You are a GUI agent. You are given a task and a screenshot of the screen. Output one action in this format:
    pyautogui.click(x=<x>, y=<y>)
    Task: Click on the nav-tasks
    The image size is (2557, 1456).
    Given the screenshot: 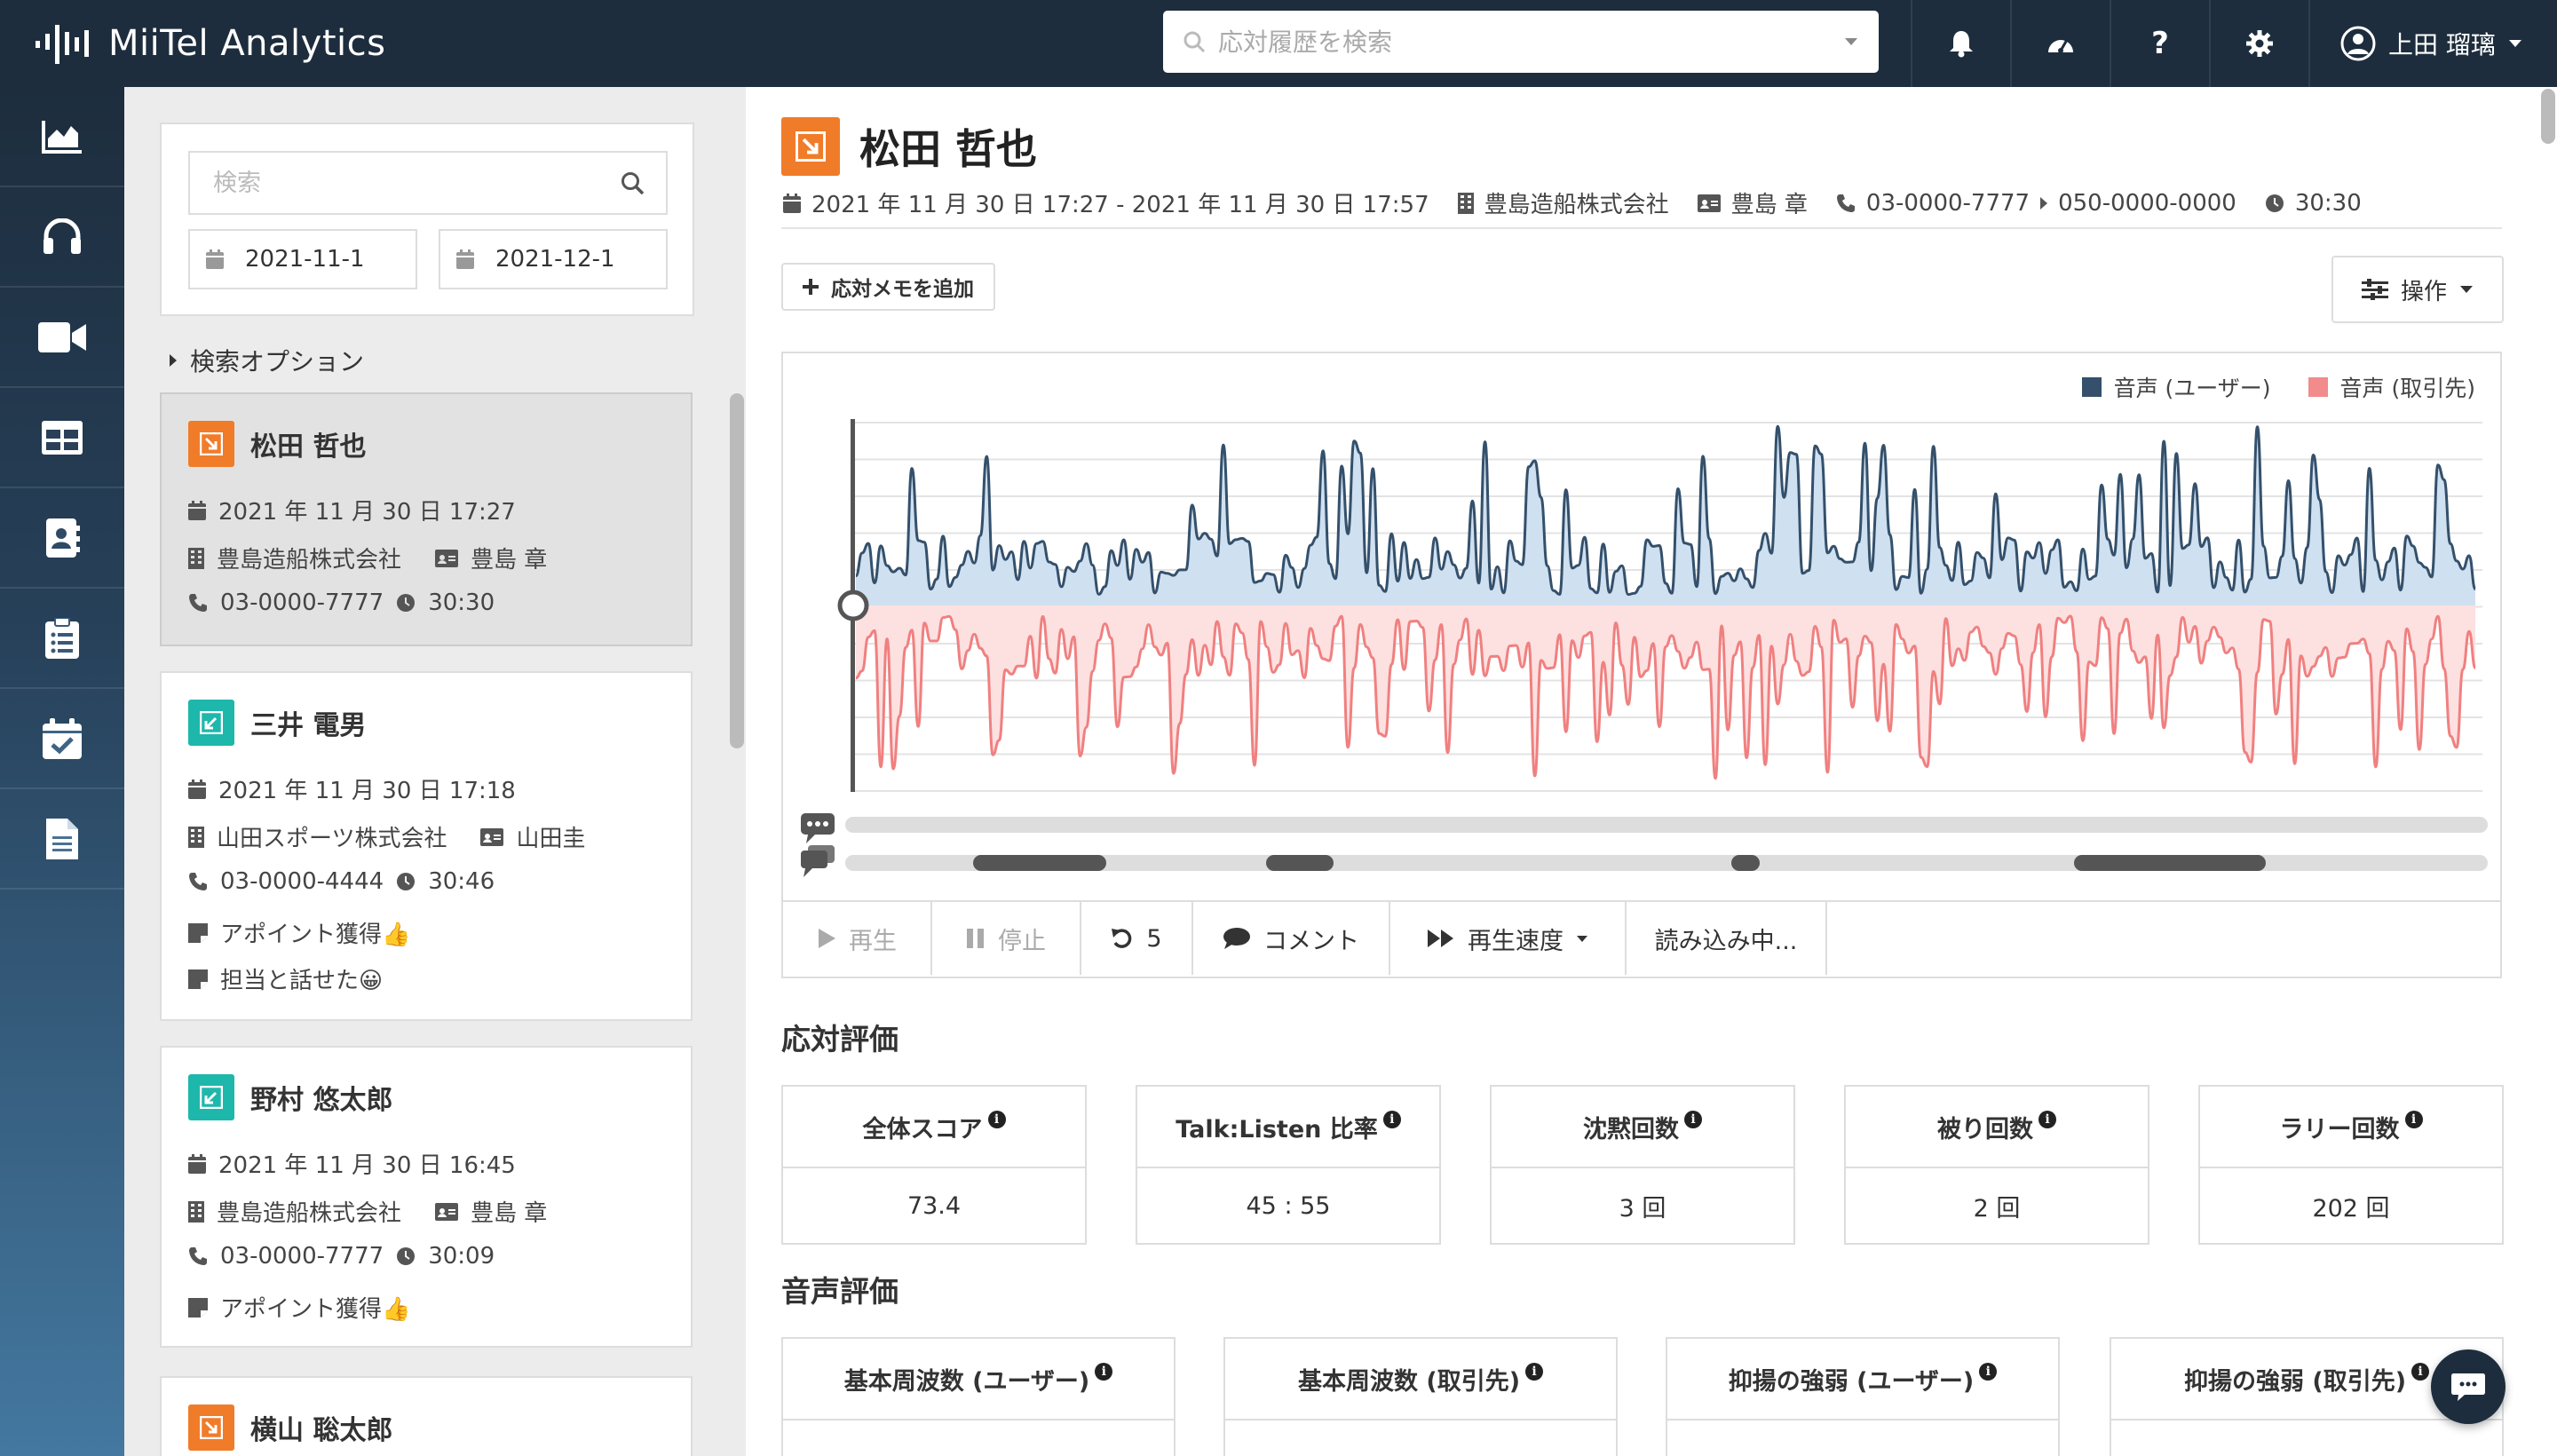 What is the action you would take?
    pyautogui.click(x=62, y=639)
    